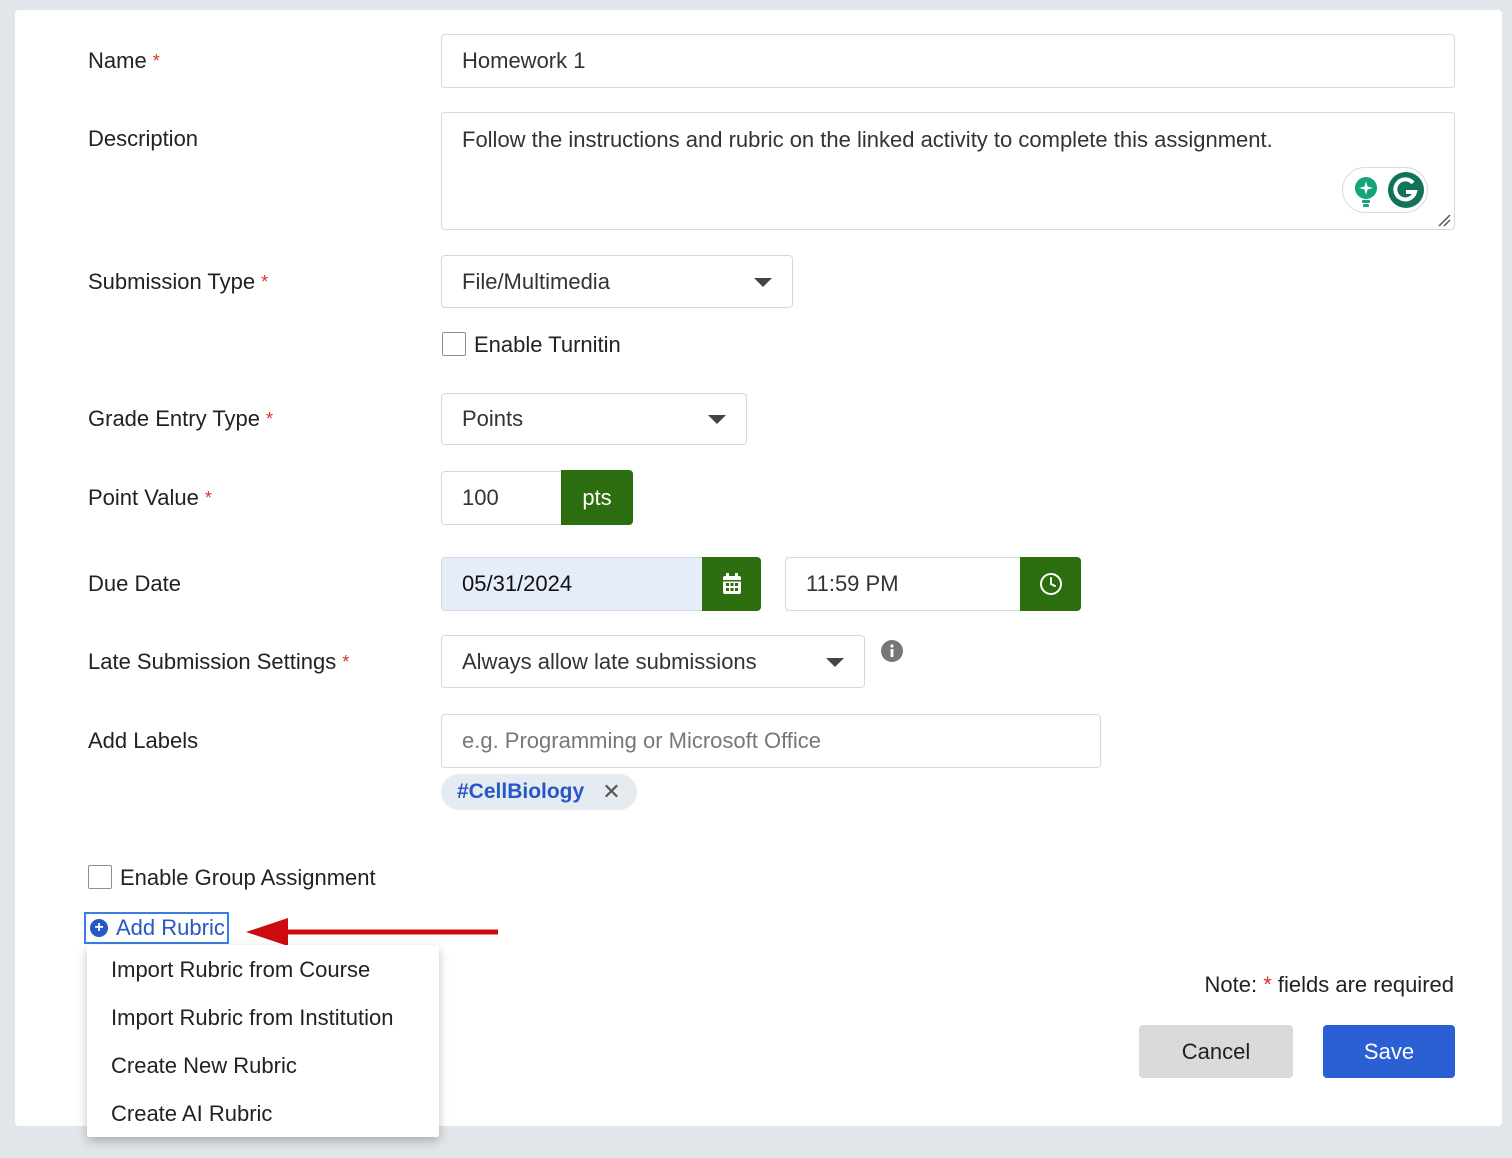 The width and height of the screenshot is (1512, 1158). I want to click on menu-item-create-new: Create New Rubric, so click(204, 1066).